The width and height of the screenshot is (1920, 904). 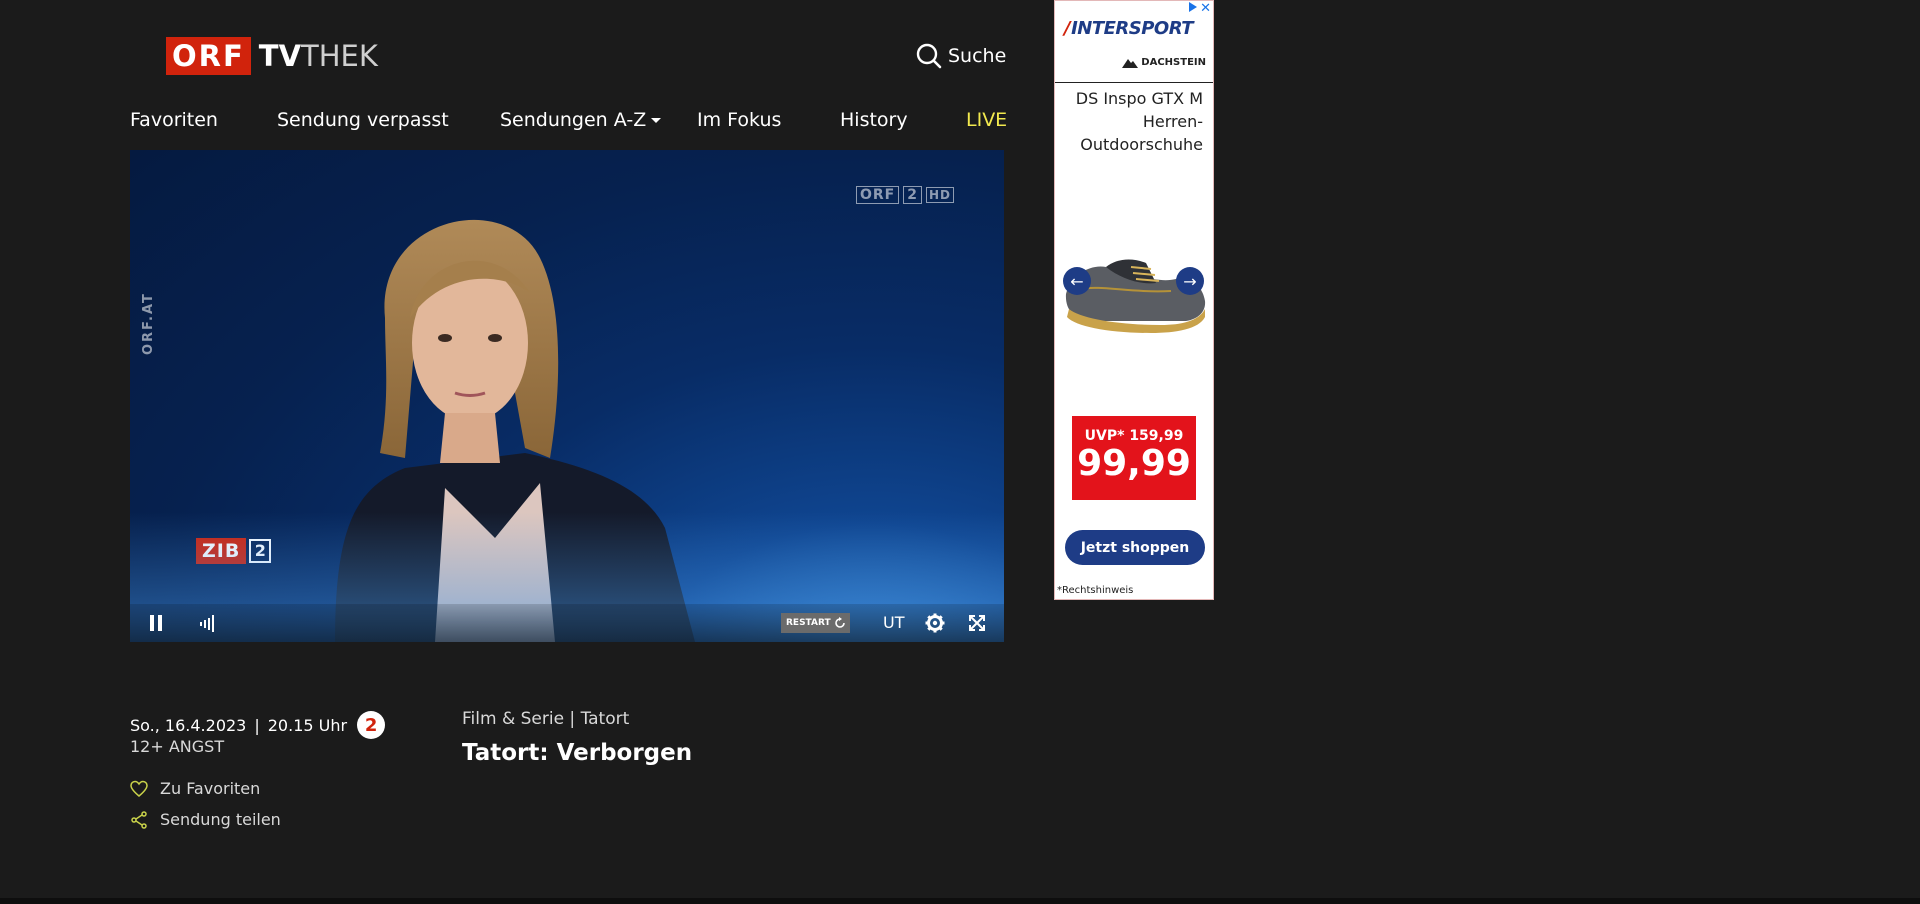 What do you see at coordinates (210, 788) in the screenshot?
I see `add-favorite-label: Zu Favoriten` at bounding box center [210, 788].